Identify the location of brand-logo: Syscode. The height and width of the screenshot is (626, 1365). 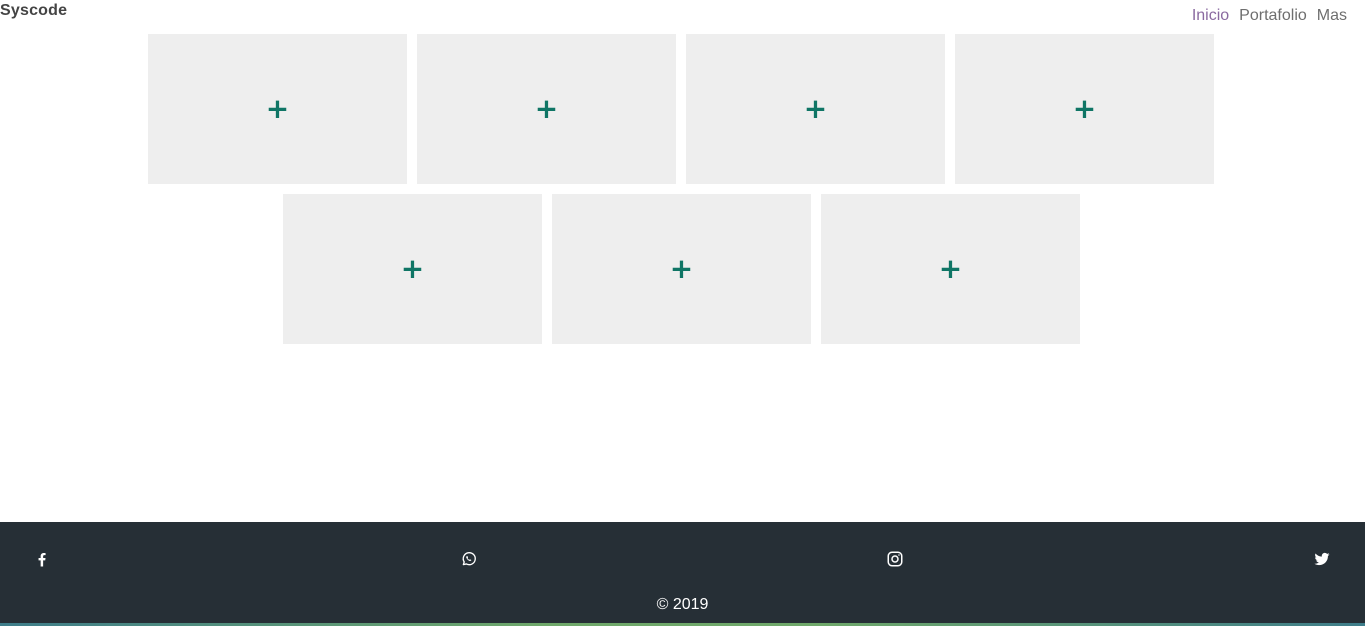
(33, 11).